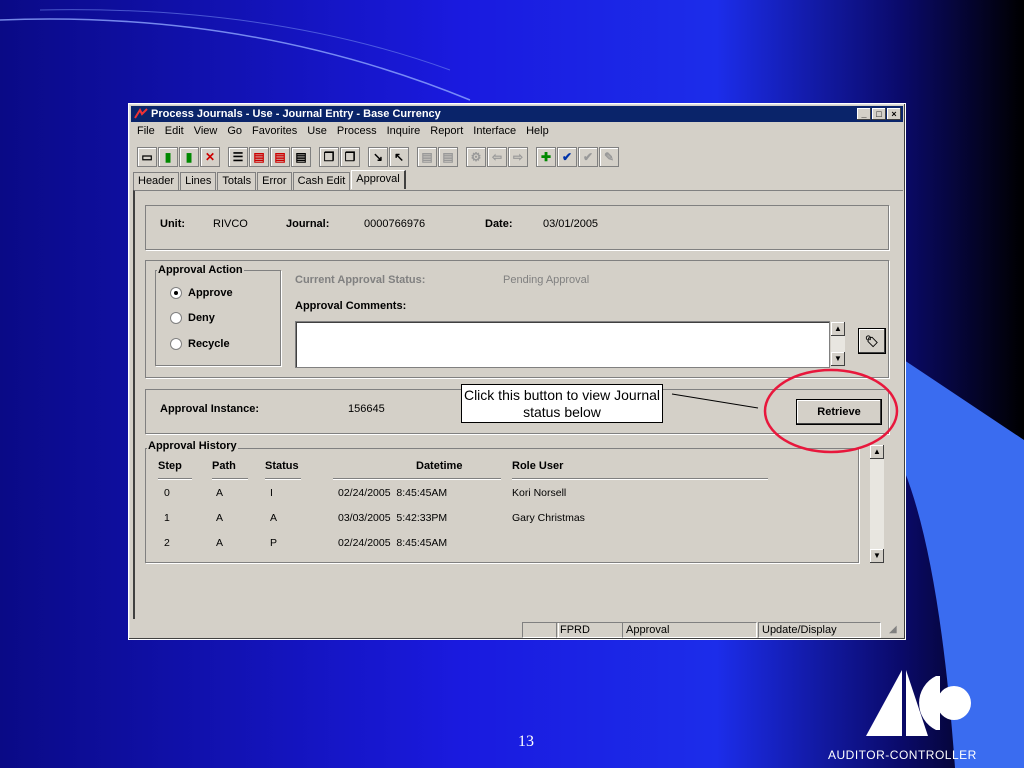 This screenshot has width=1024, height=768. What do you see at coordinates (329, 157) in the screenshot?
I see `copy-icon: ❐` at bounding box center [329, 157].